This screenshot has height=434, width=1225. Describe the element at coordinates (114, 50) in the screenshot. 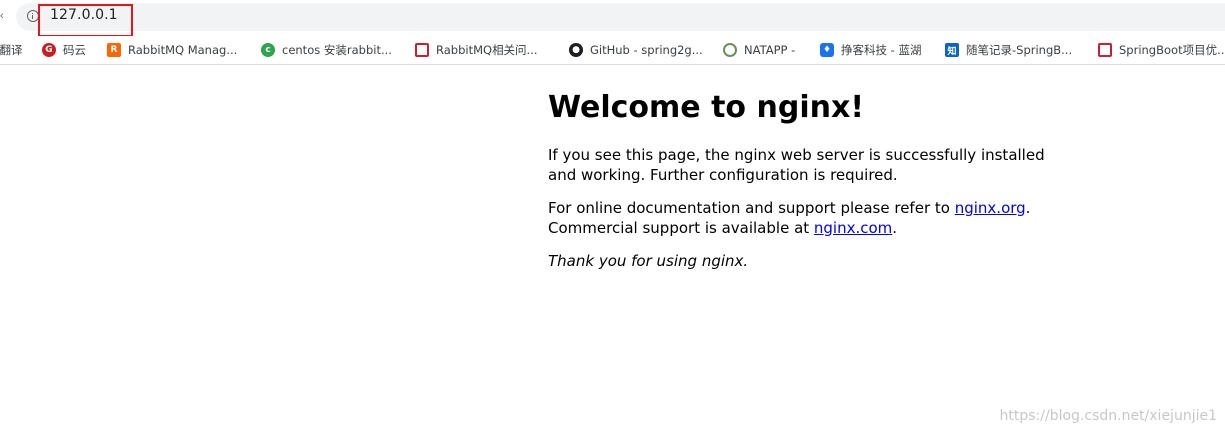

I see `rabbitmq-icon: R` at that location.